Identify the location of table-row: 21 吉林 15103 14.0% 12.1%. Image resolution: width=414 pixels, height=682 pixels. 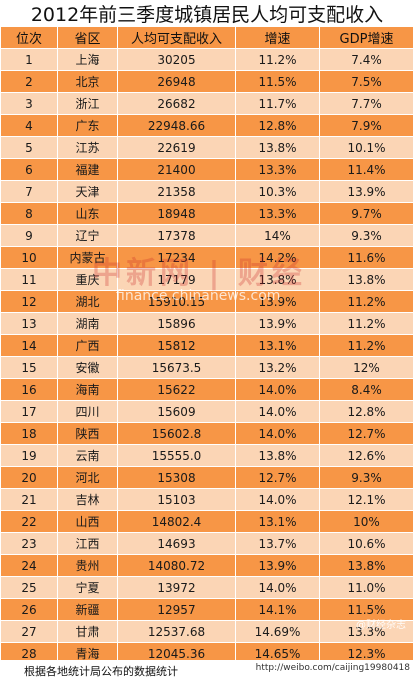
(207, 499).